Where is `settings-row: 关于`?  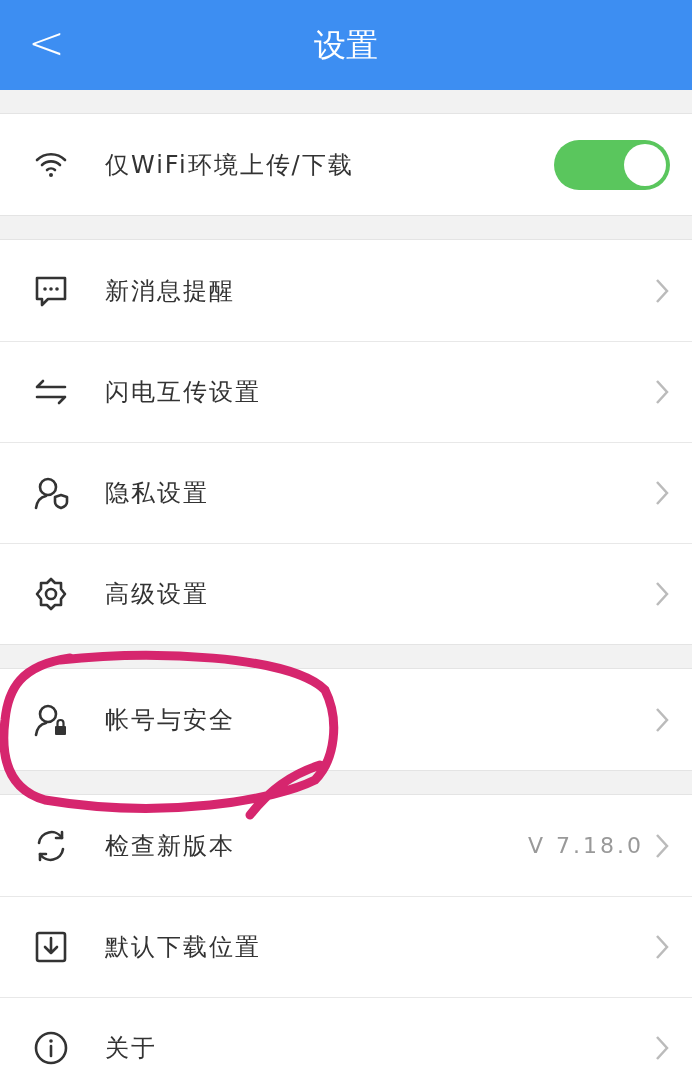
settings-row: 关于 is located at coordinates (346, 1042).